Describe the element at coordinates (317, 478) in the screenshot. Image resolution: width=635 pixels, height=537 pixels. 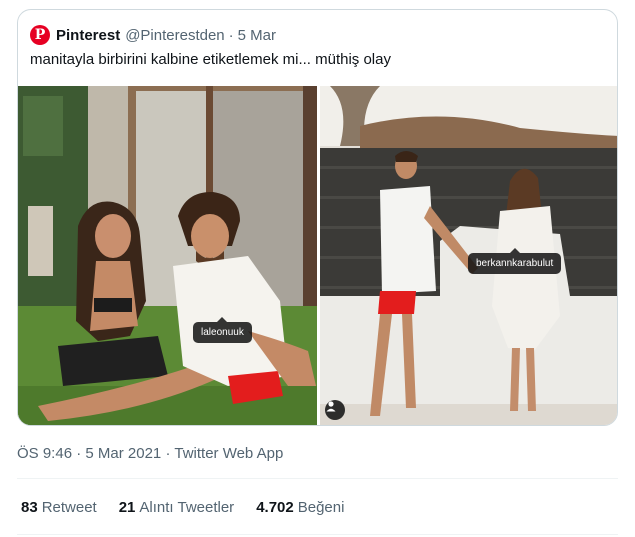
I see `divider-top` at that location.